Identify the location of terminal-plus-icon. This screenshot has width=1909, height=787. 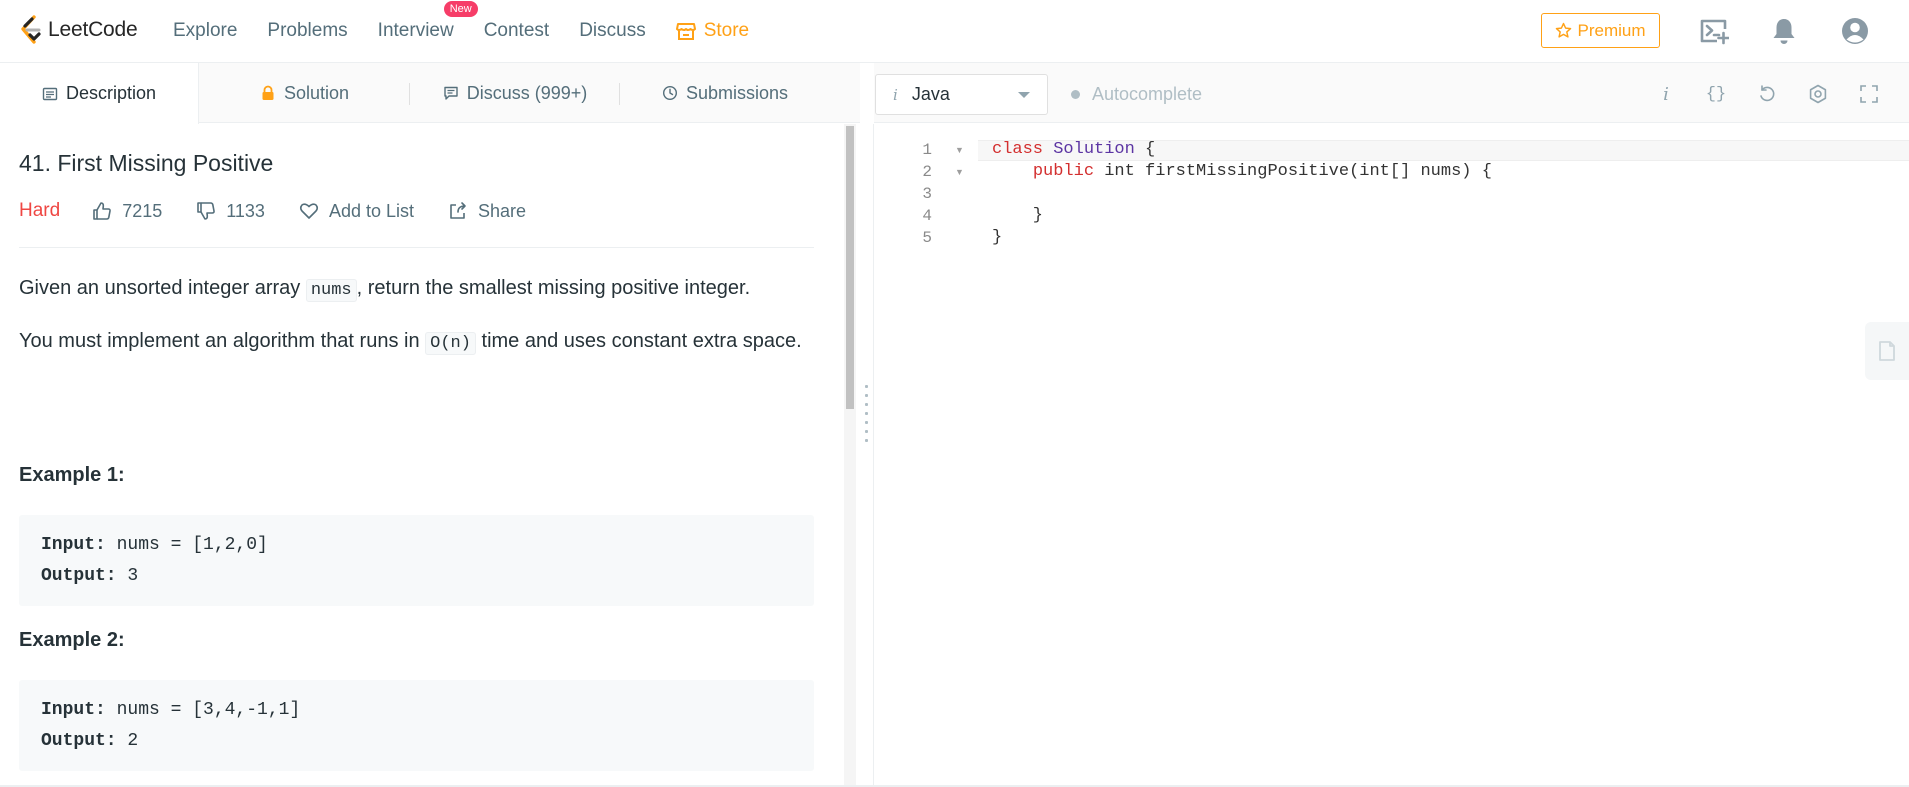
(1714, 32).